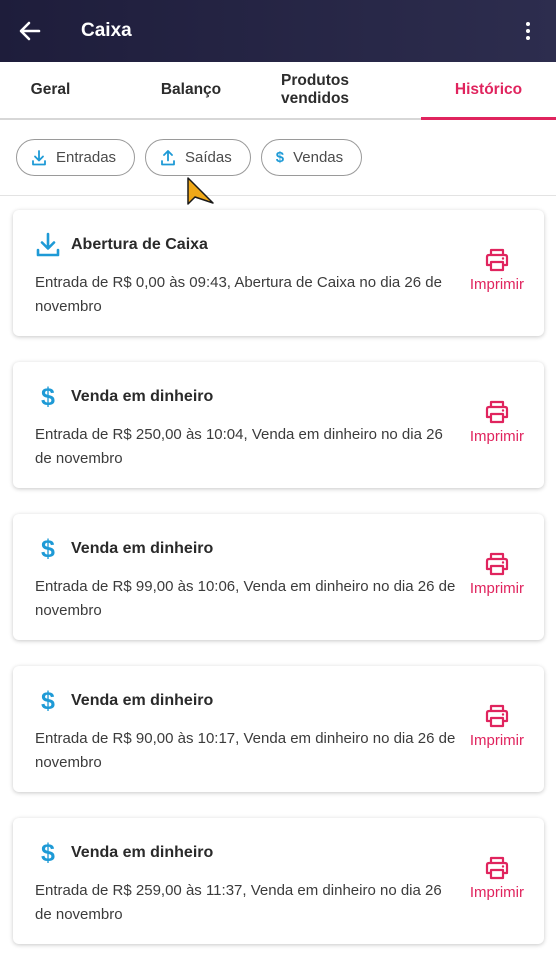 The image size is (556, 964). What do you see at coordinates (191, 90) in the screenshot?
I see `tab-balanco: Balanço` at bounding box center [191, 90].